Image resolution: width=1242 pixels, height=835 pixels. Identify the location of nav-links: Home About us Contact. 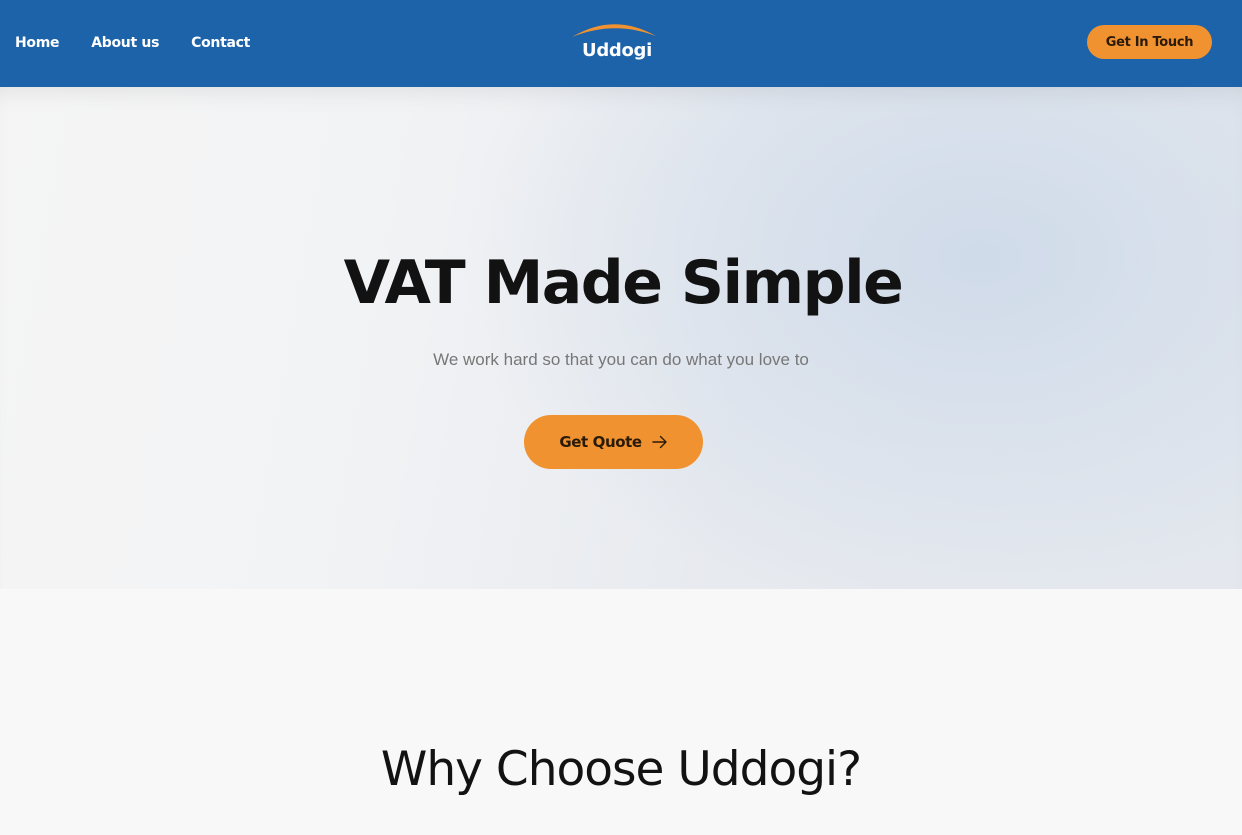
(132, 43).